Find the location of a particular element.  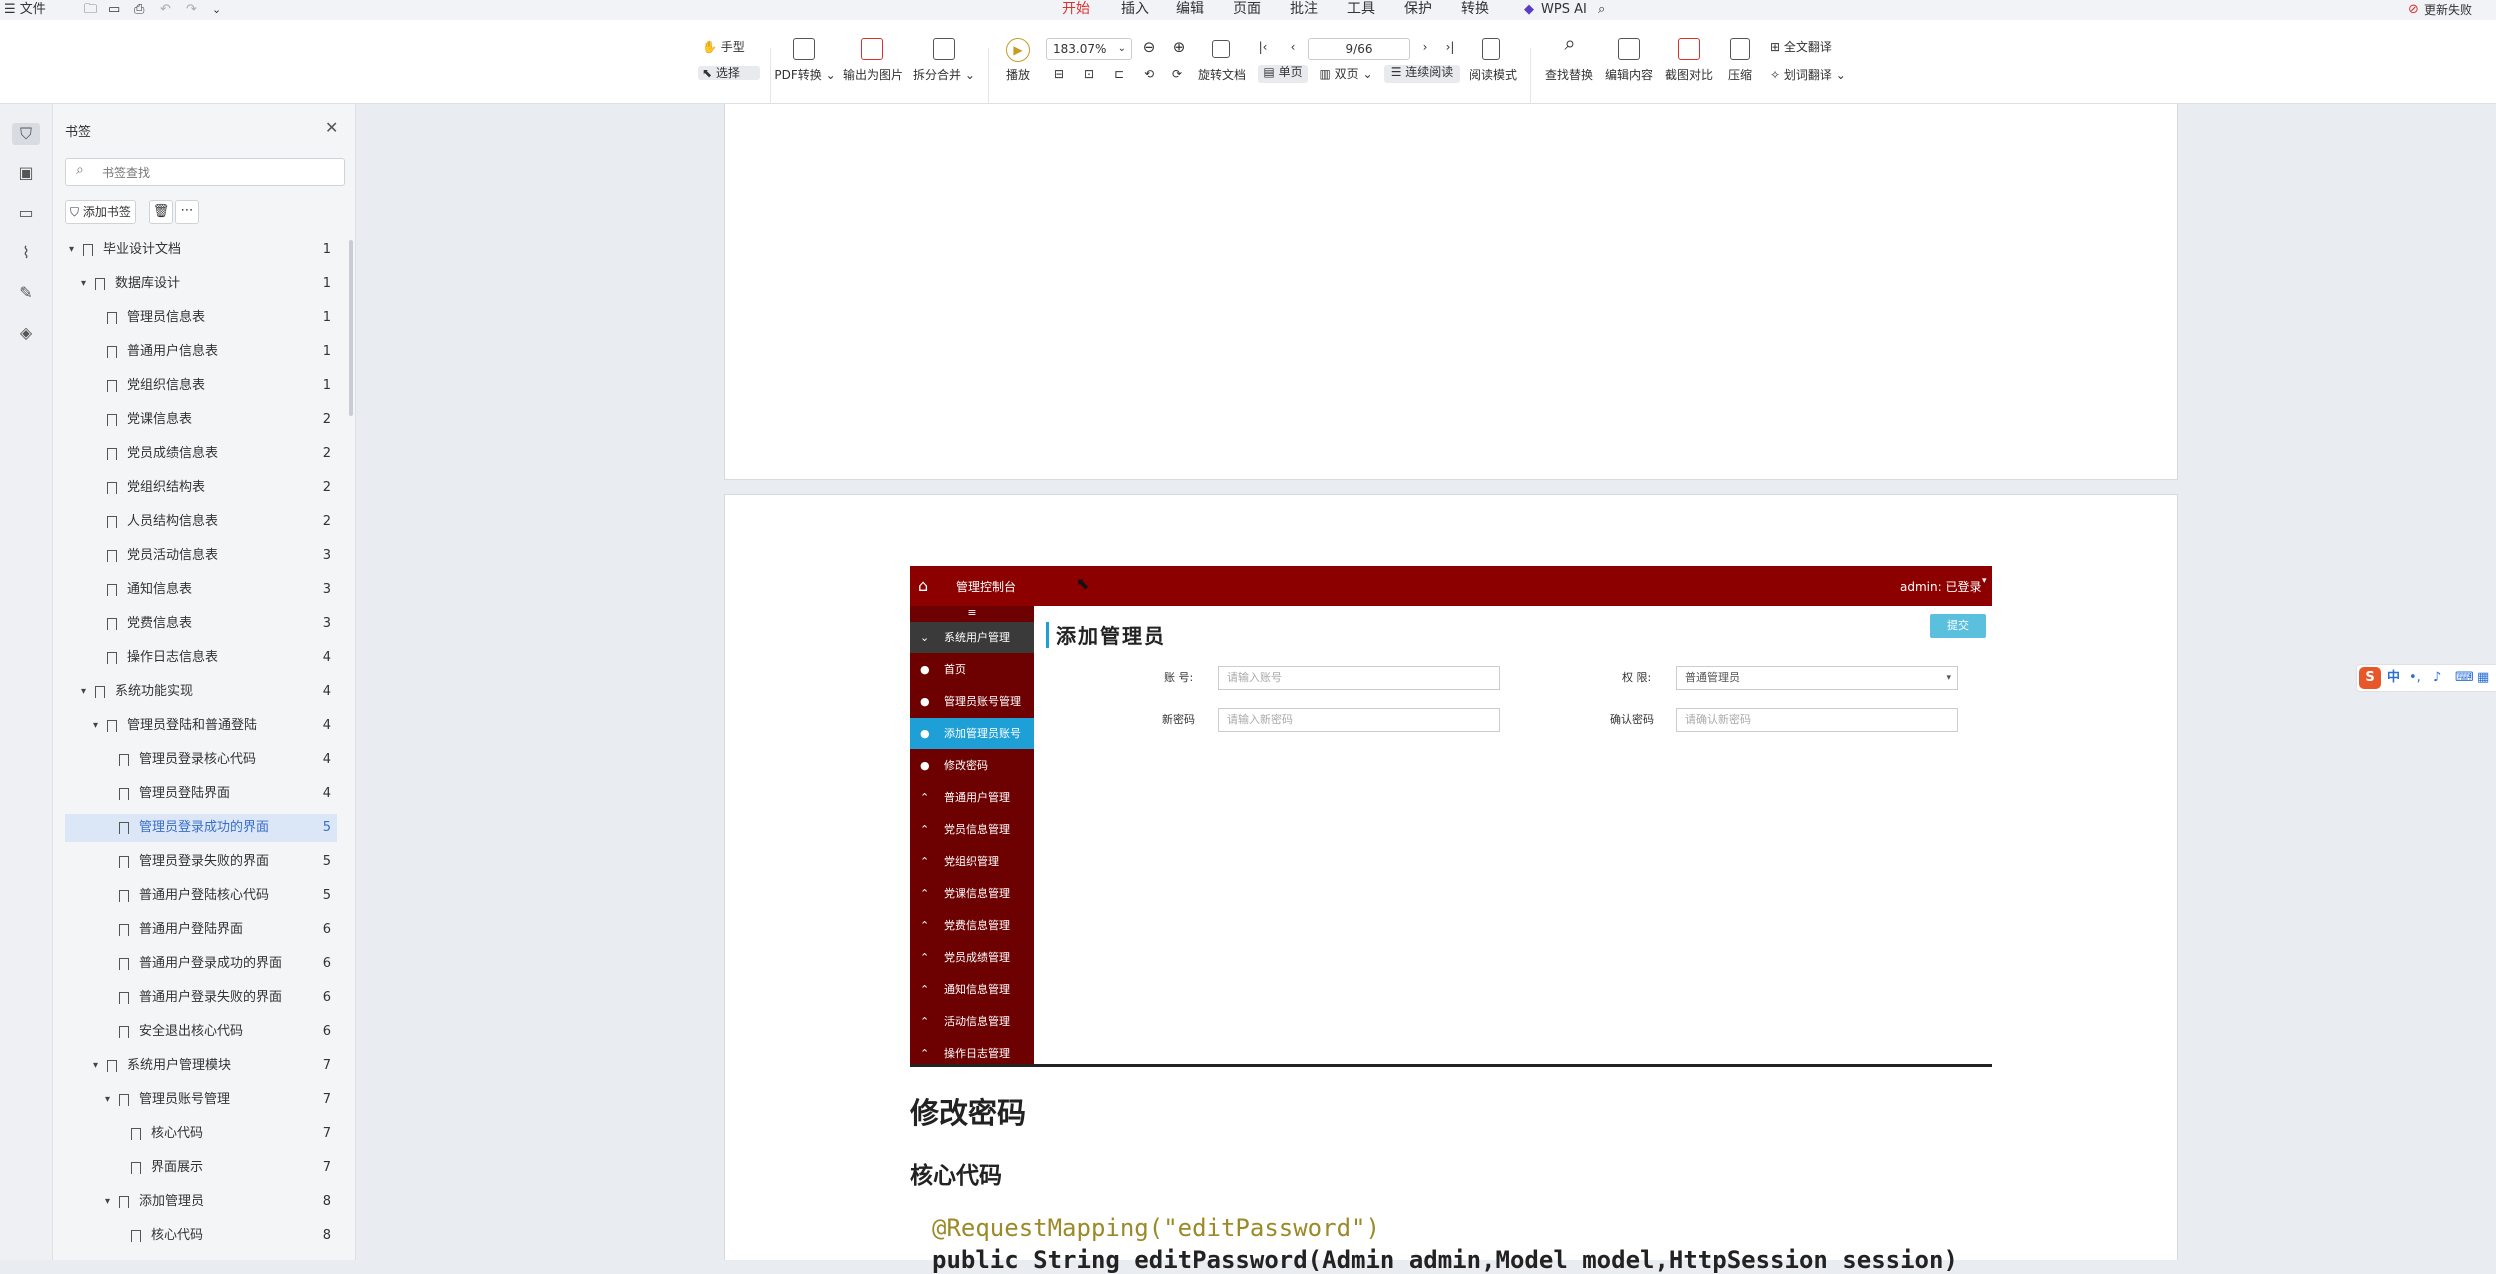

bookmark-item: 普通用户信息表 1 is located at coordinates (201, 352).